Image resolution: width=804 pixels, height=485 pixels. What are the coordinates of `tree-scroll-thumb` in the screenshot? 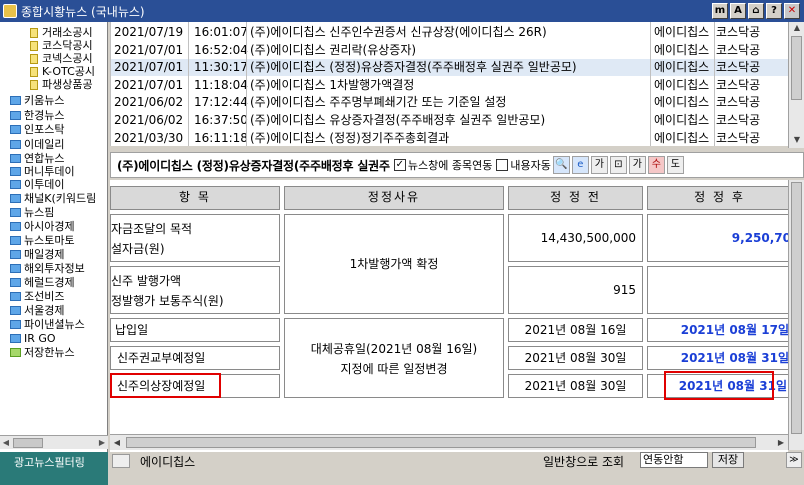 It's located at (28, 443).